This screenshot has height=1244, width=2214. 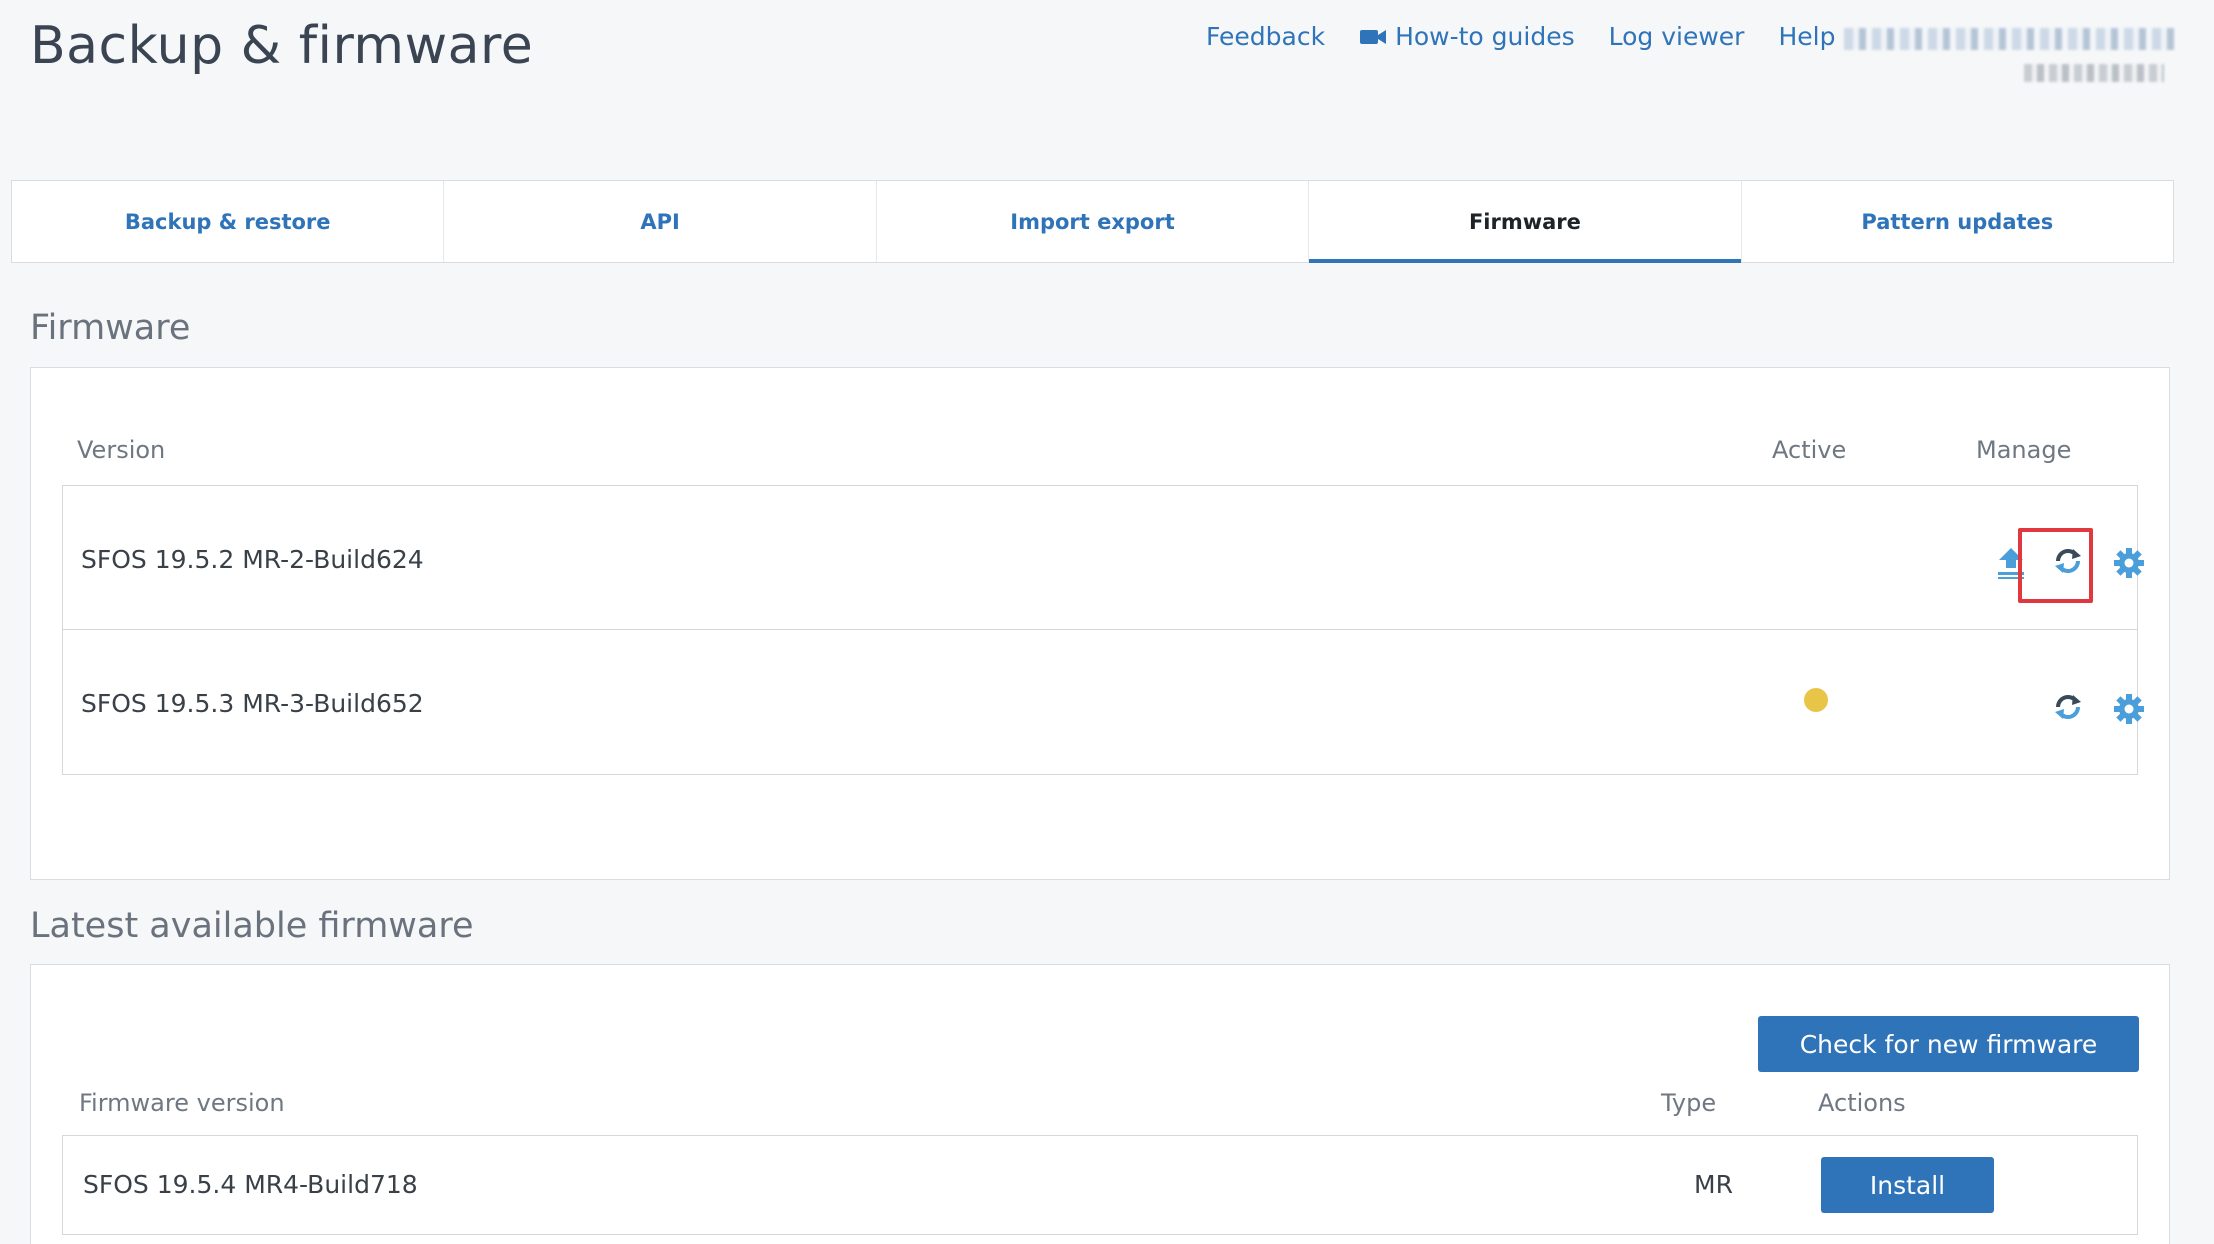 What do you see at coordinates (1677, 36) in the screenshot?
I see `log-viewer-link: Log viewer` at bounding box center [1677, 36].